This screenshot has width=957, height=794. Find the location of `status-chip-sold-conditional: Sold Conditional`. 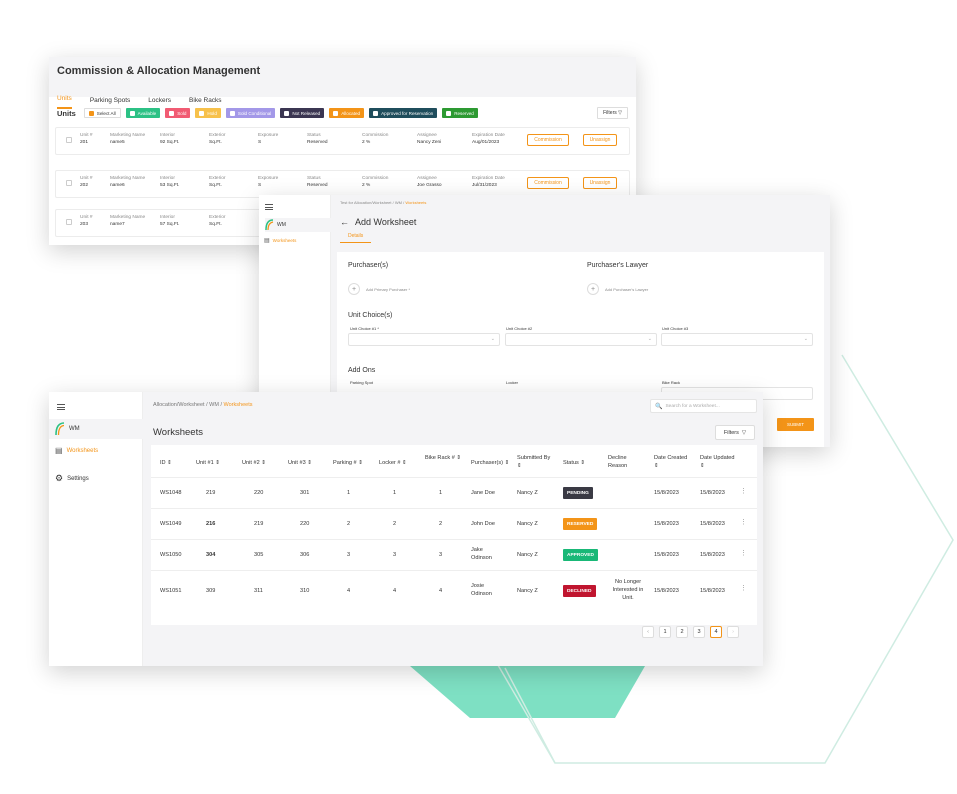

status-chip-sold-conditional: Sold Conditional is located at coordinates (250, 113).